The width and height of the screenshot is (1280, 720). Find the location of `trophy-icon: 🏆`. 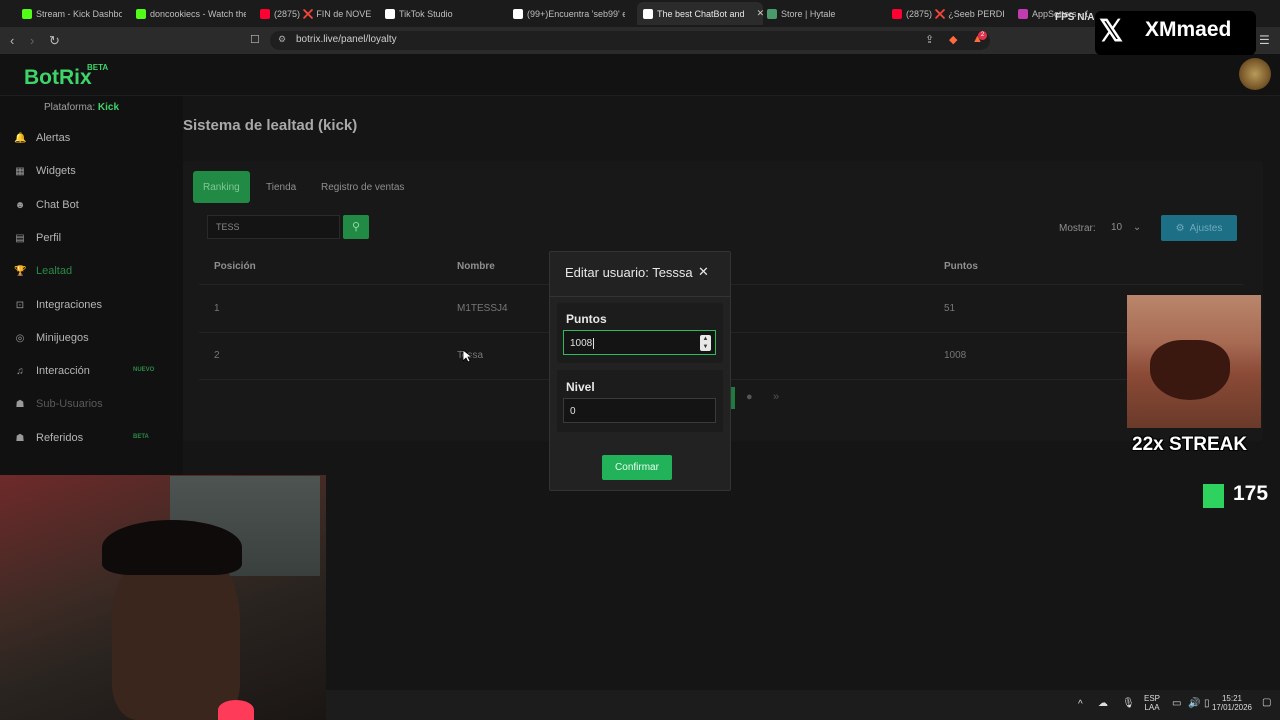

trophy-icon: 🏆 is located at coordinates (20, 272).